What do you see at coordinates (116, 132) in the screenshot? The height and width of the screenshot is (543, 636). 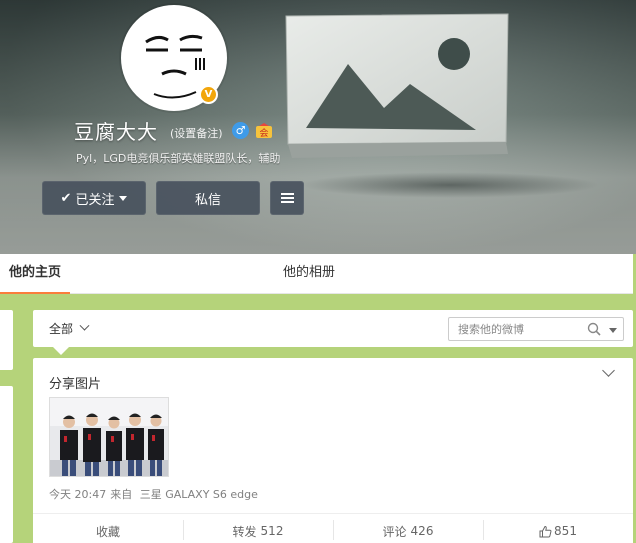 I see `profile-username: 豆腐大大` at bounding box center [116, 132].